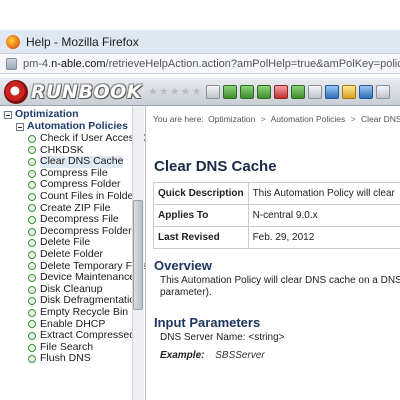 Image resolution: width=400 pixels, height=400 pixels. Describe the element at coordinates (215, 166) in the screenshot. I see `page-title: Clear DNS Cache` at that location.